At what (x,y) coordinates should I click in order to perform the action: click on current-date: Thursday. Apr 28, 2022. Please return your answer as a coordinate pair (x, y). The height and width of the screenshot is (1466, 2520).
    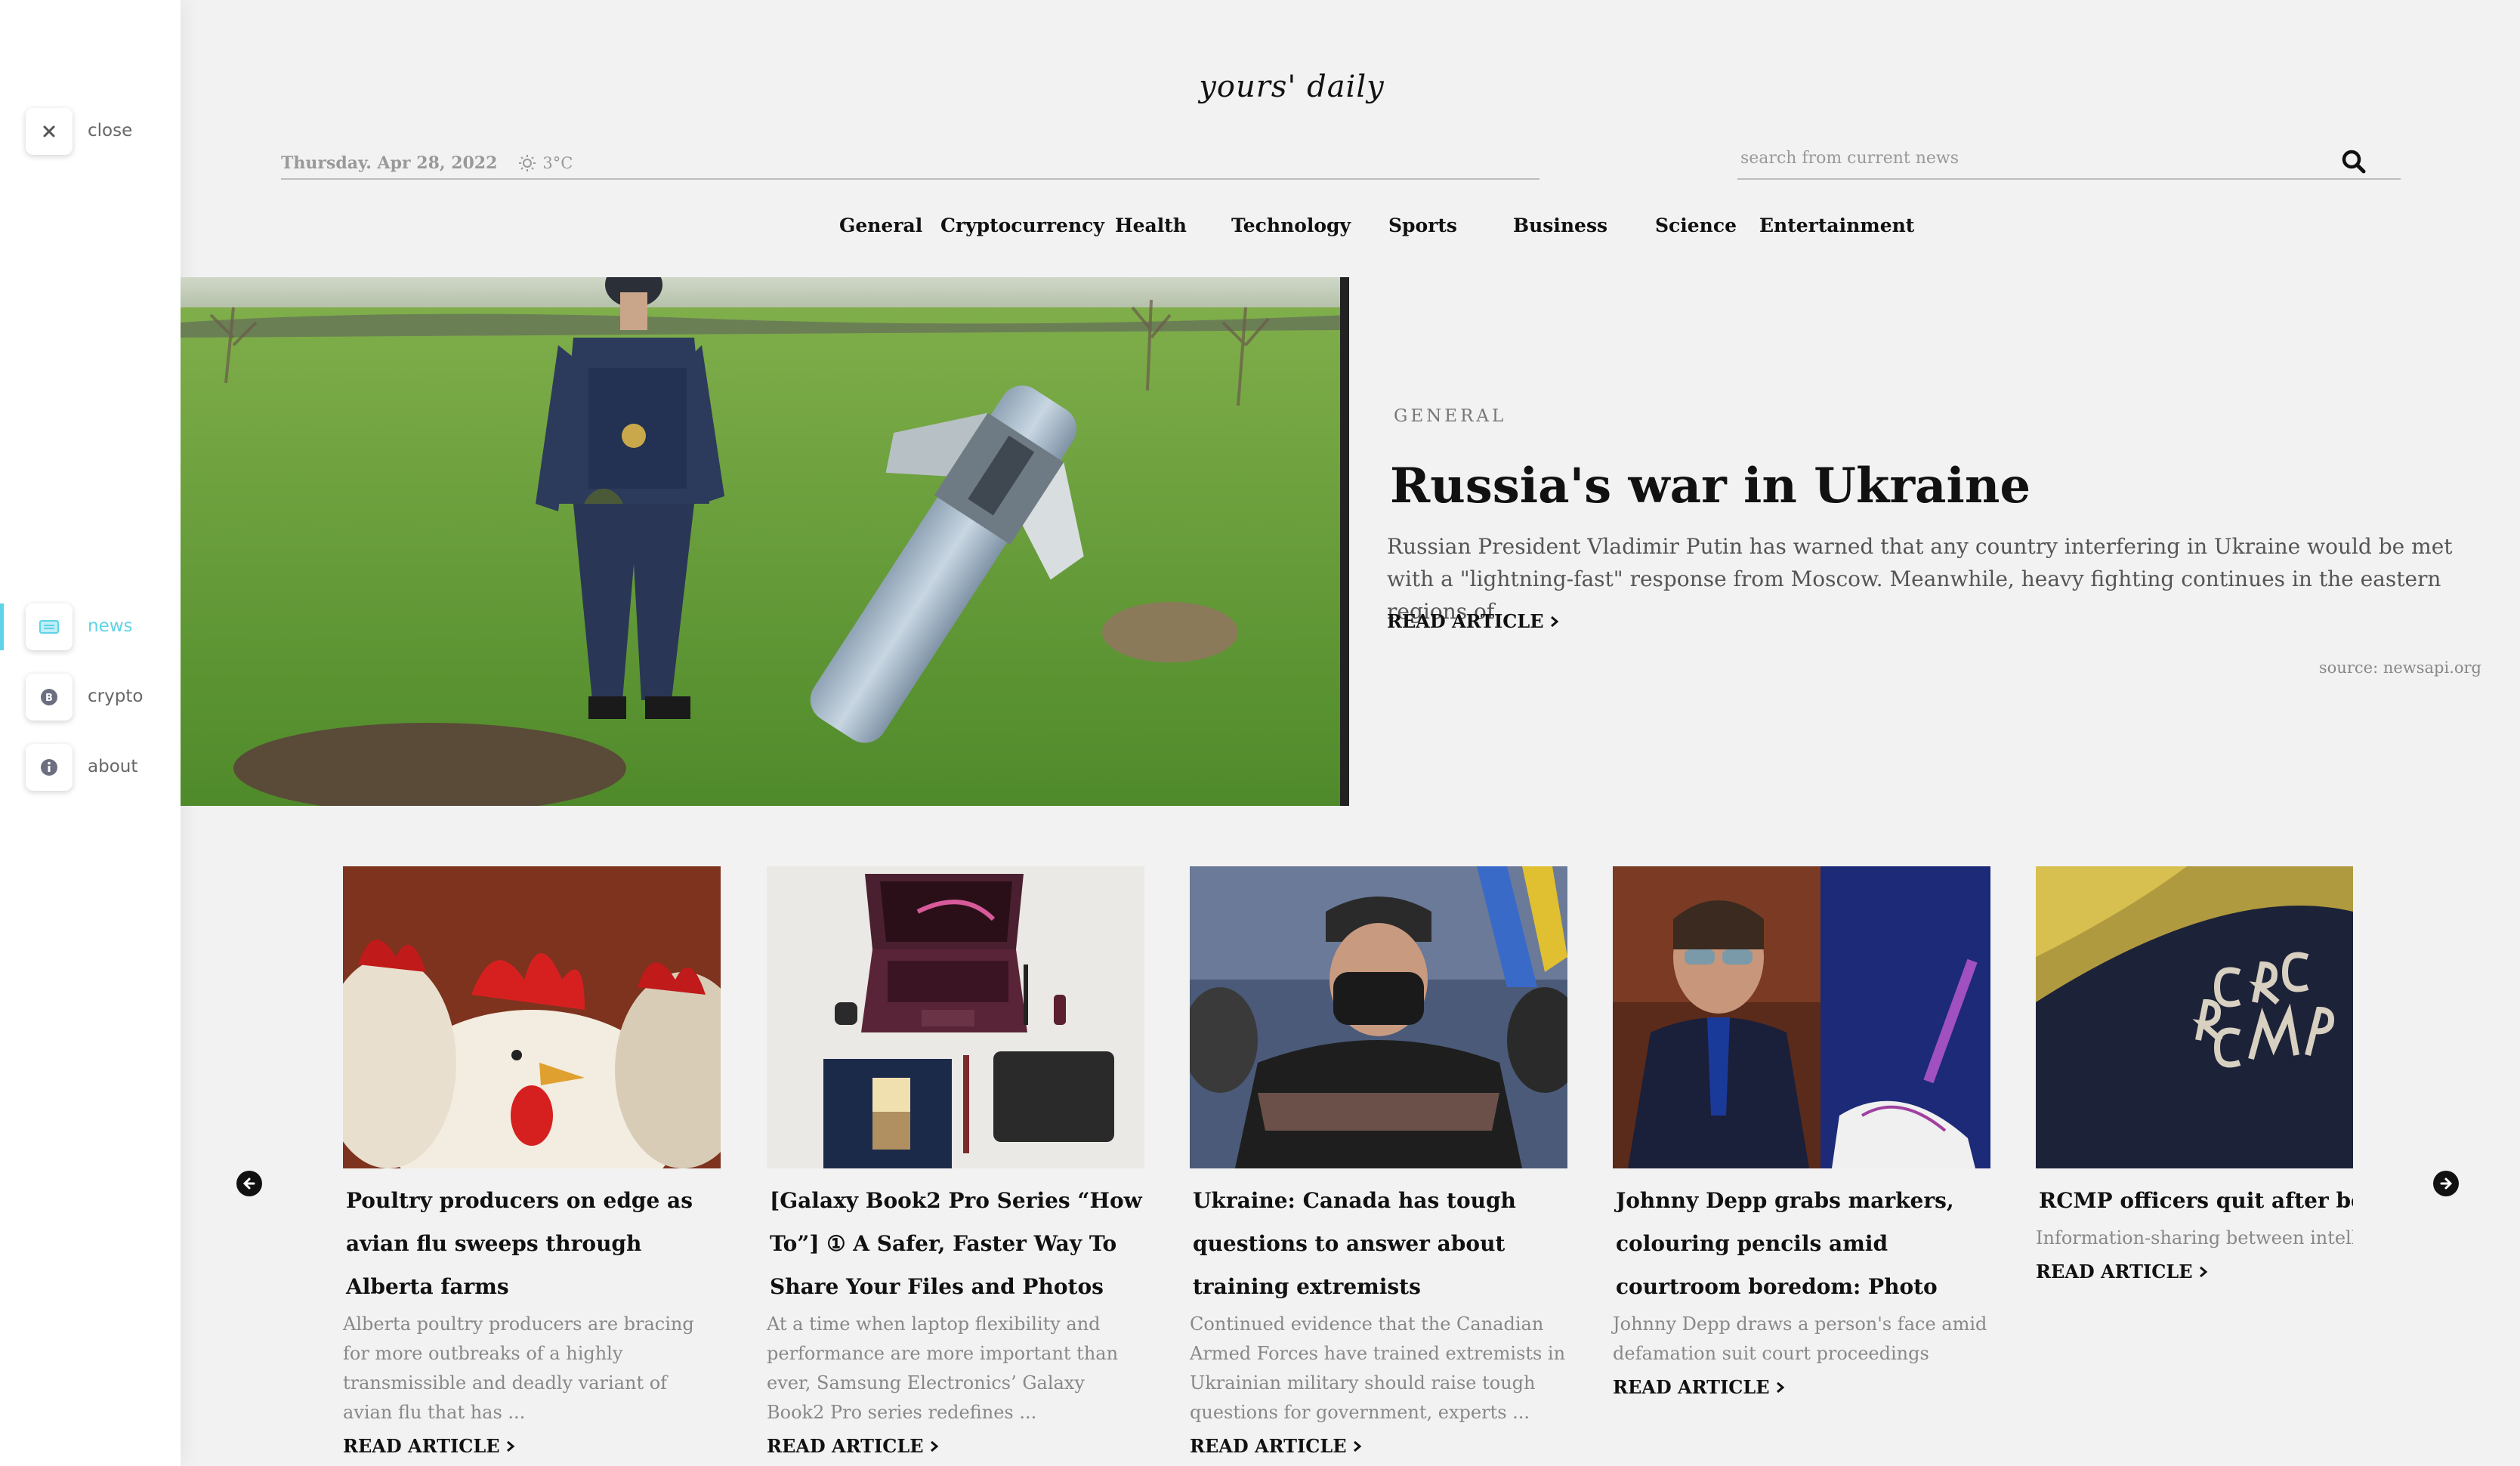
    Looking at the image, I should click on (389, 163).